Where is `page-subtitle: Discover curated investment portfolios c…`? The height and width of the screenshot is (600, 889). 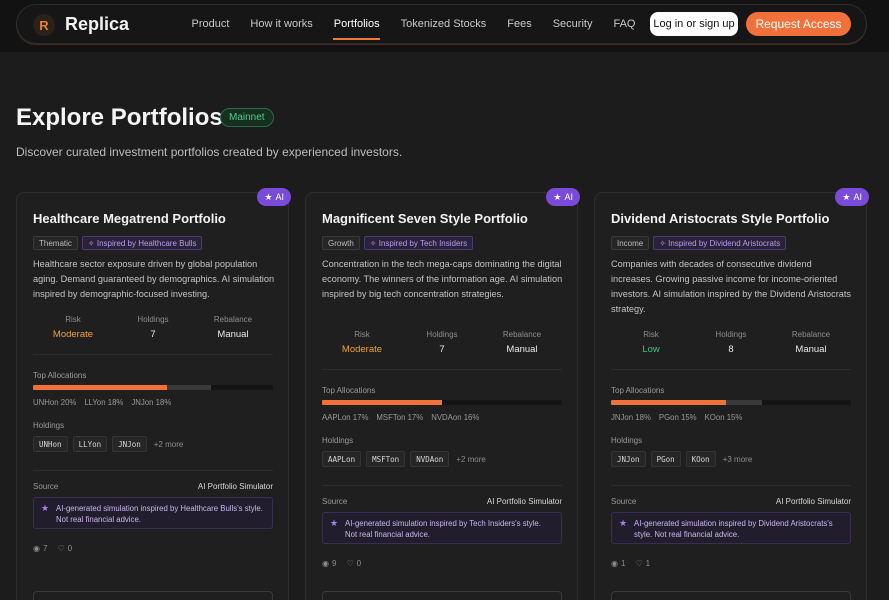
page-subtitle: Discover curated investment portfolios c… is located at coordinates (209, 152).